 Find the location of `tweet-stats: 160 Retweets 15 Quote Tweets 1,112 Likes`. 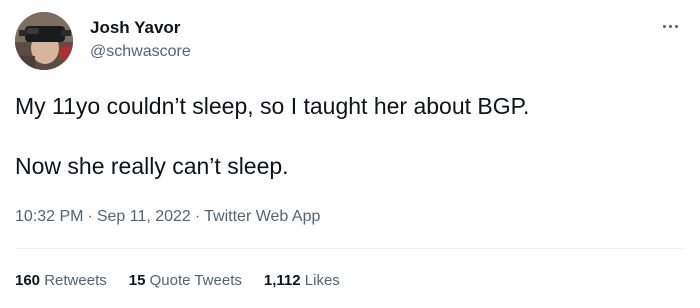

tweet-stats: 160 Retweets 15 Quote Tweets 1,112 Likes is located at coordinates (177, 281).